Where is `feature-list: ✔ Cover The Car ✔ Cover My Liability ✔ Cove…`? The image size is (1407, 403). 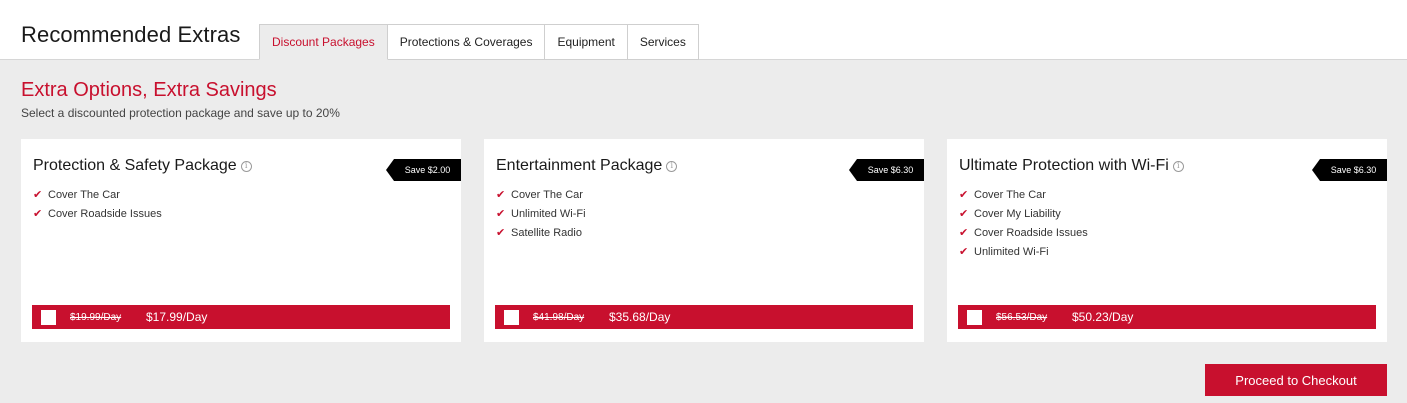
feature-list: ✔ Cover The Car ✔ Cover My Liability ✔ Cove… is located at coordinates (1023, 223).